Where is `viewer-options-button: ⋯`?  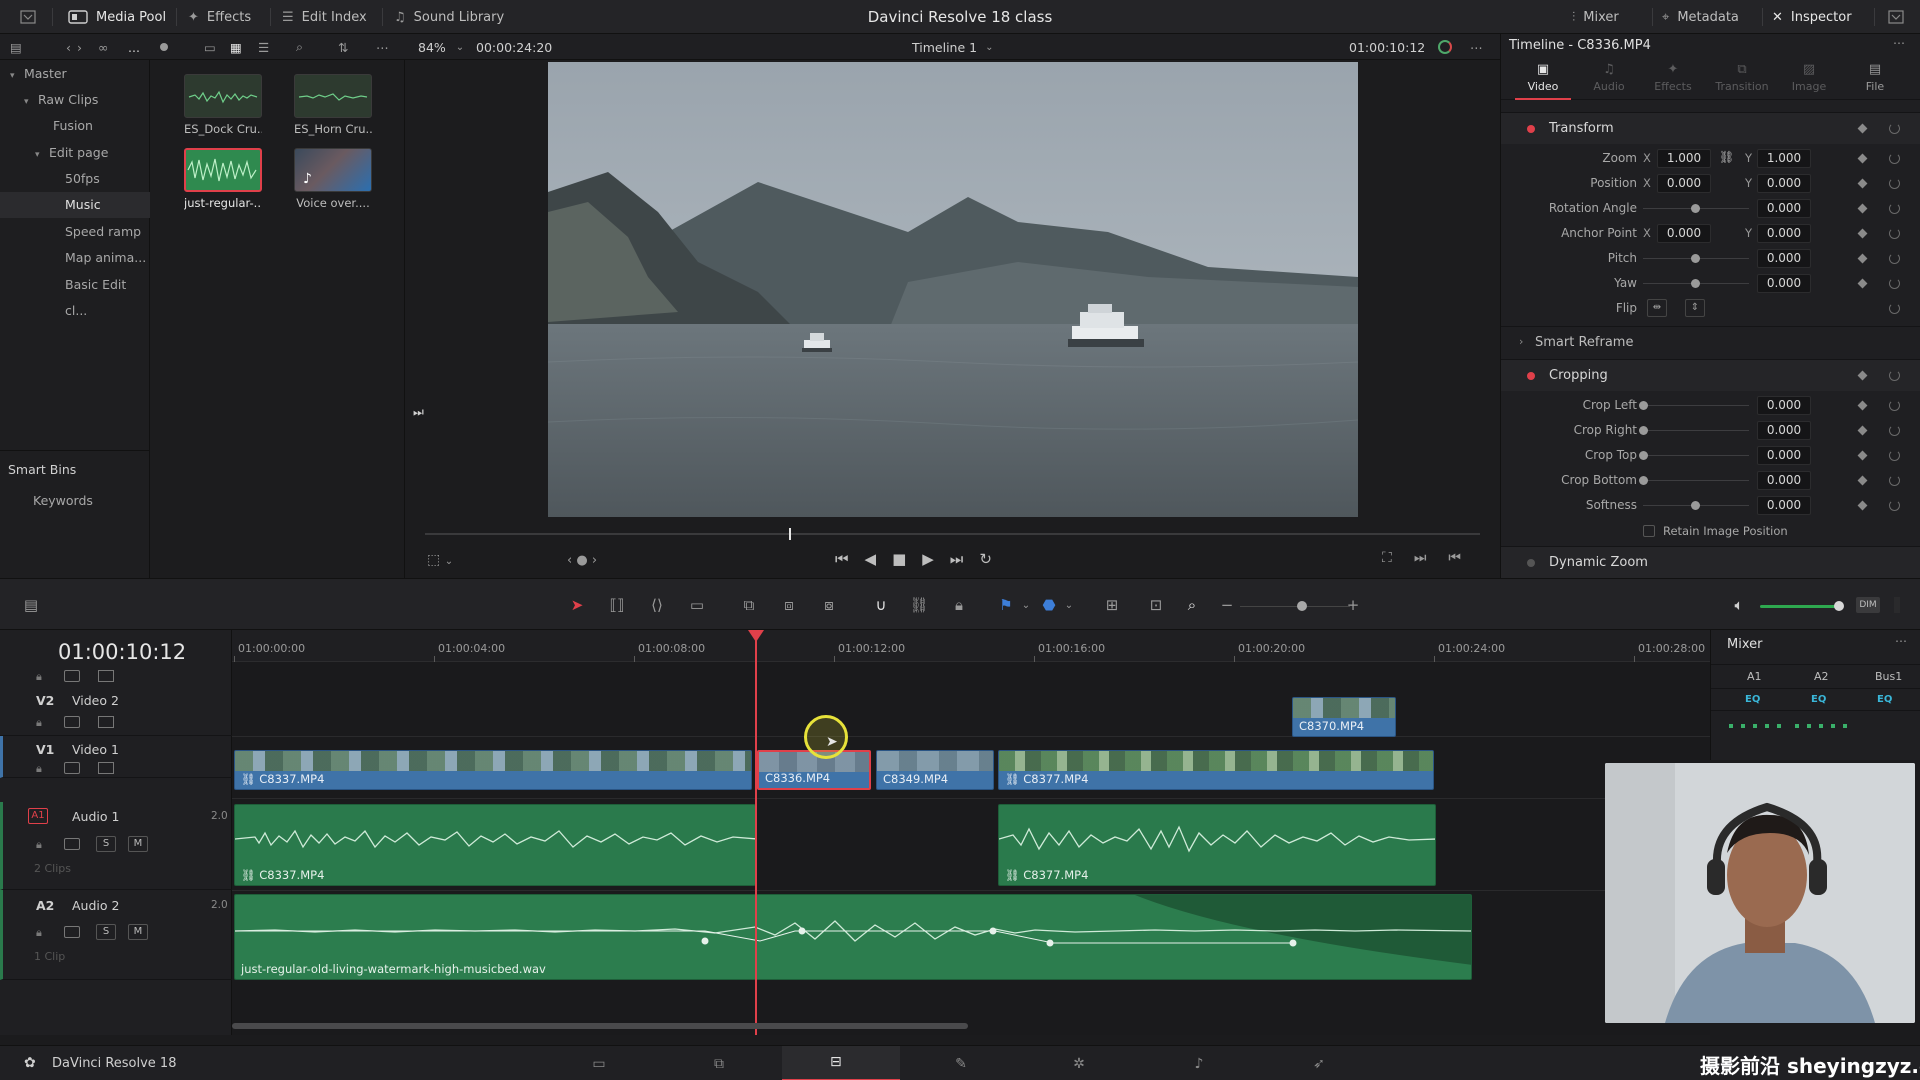 viewer-options-button: ⋯ is located at coordinates (1476, 47).